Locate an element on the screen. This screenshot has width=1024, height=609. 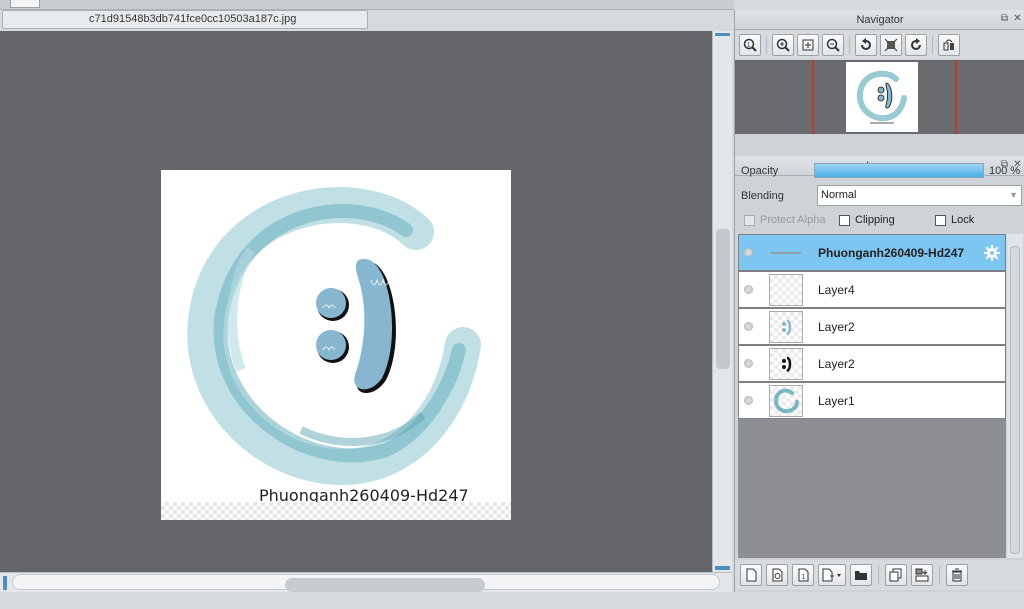
rotate-left-icon is located at coordinates (866, 45).